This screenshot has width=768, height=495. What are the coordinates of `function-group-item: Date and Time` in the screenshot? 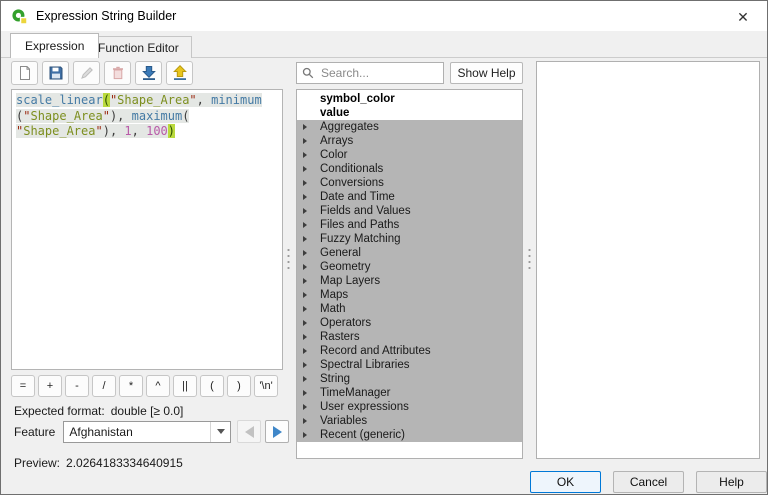 It's located at (409, 197).